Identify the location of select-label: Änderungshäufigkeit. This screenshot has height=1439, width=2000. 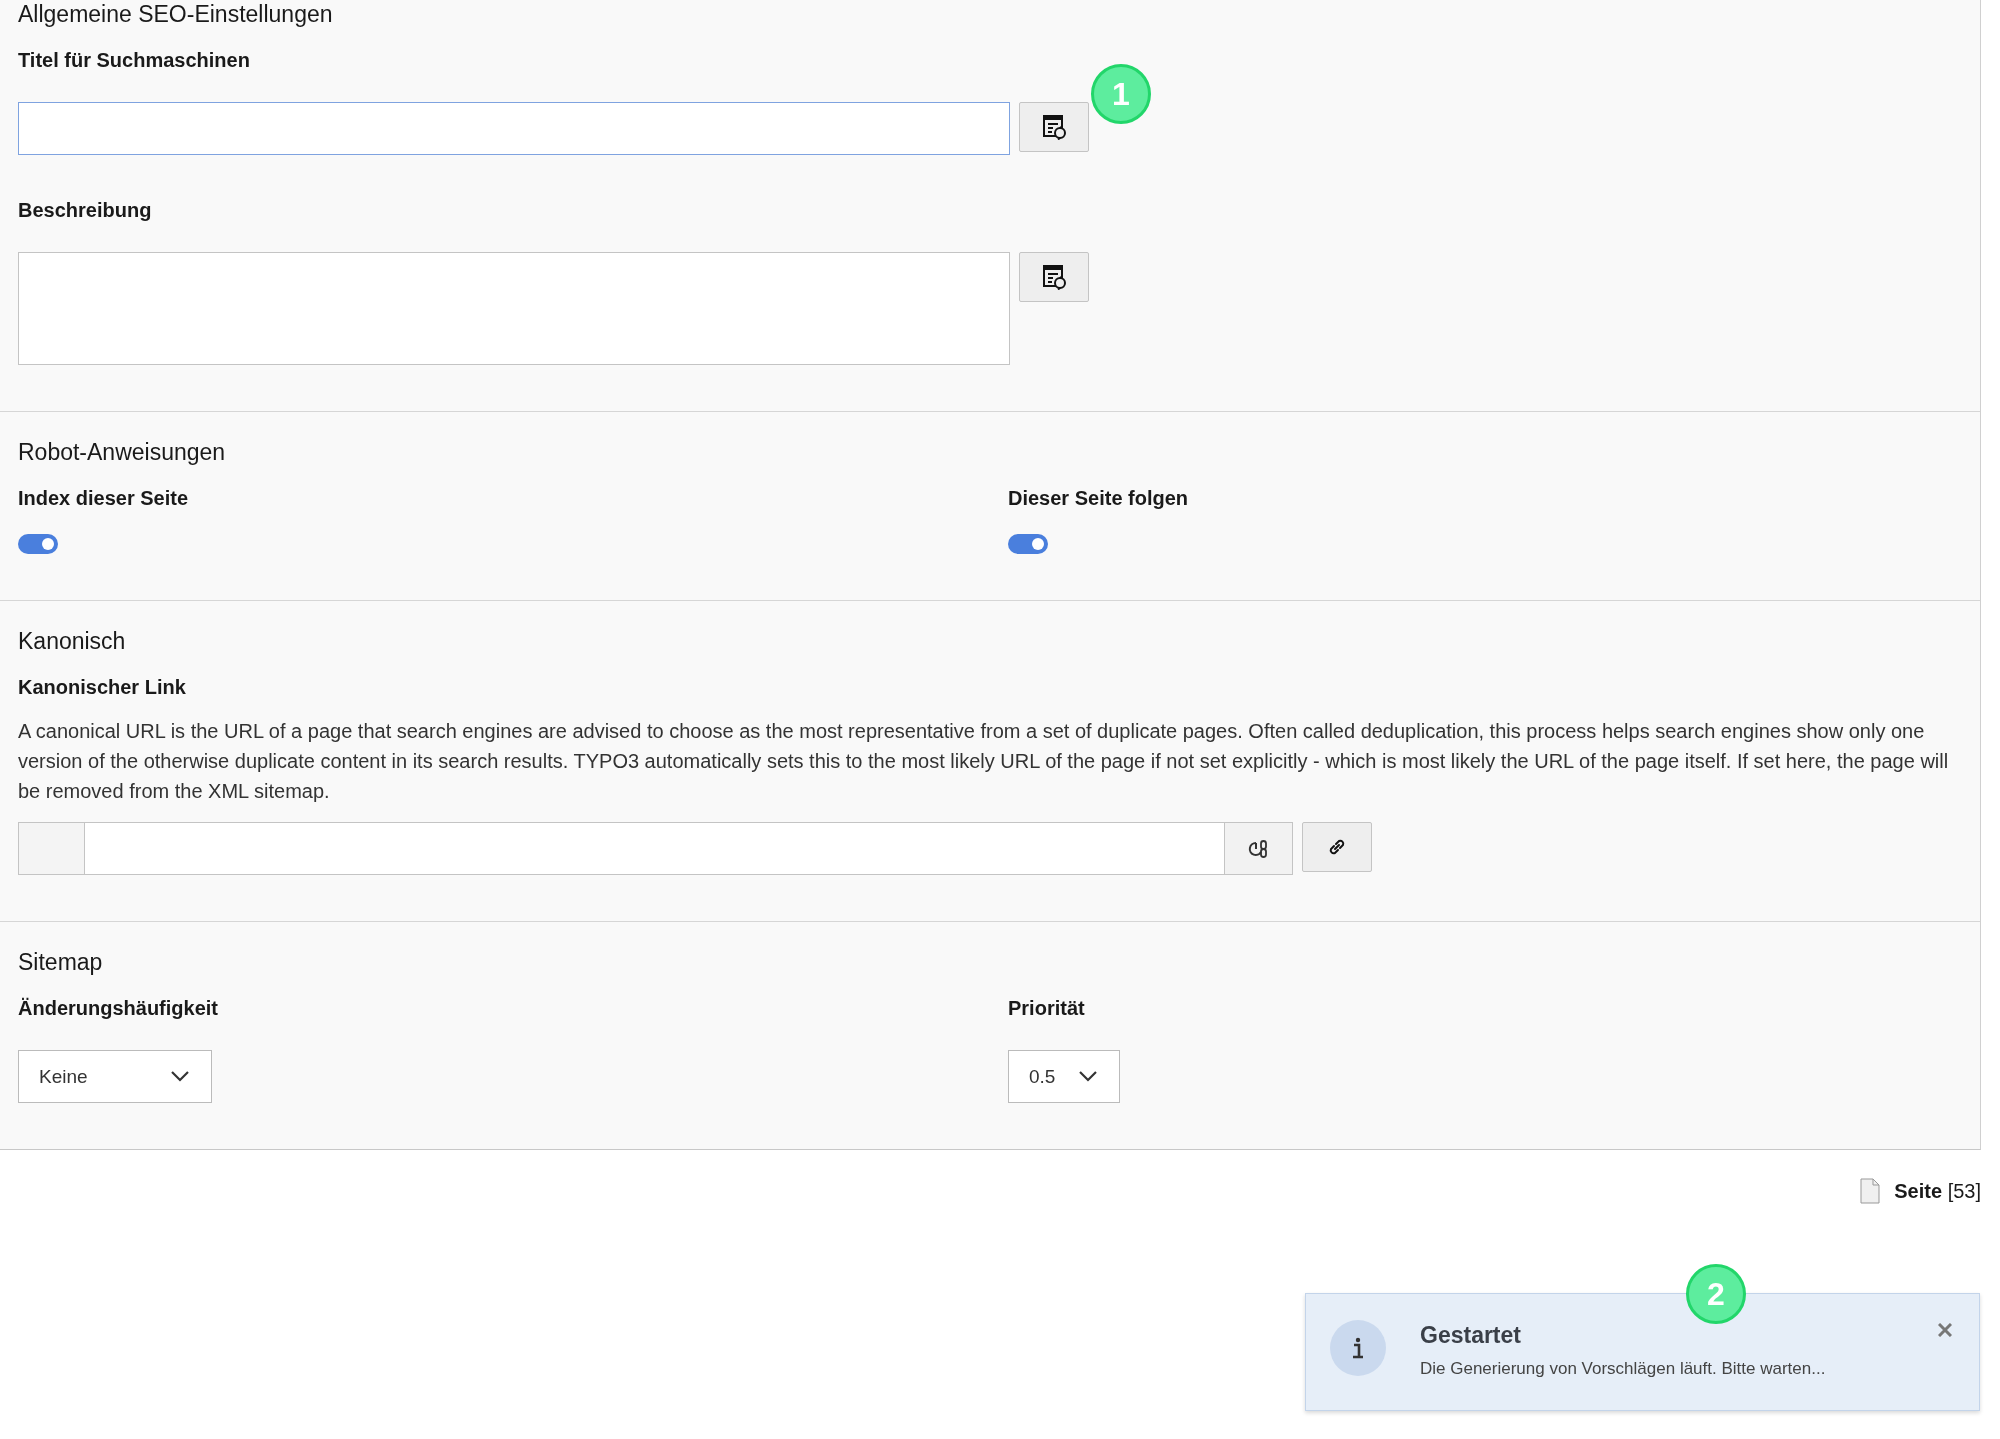
(118, 1008).